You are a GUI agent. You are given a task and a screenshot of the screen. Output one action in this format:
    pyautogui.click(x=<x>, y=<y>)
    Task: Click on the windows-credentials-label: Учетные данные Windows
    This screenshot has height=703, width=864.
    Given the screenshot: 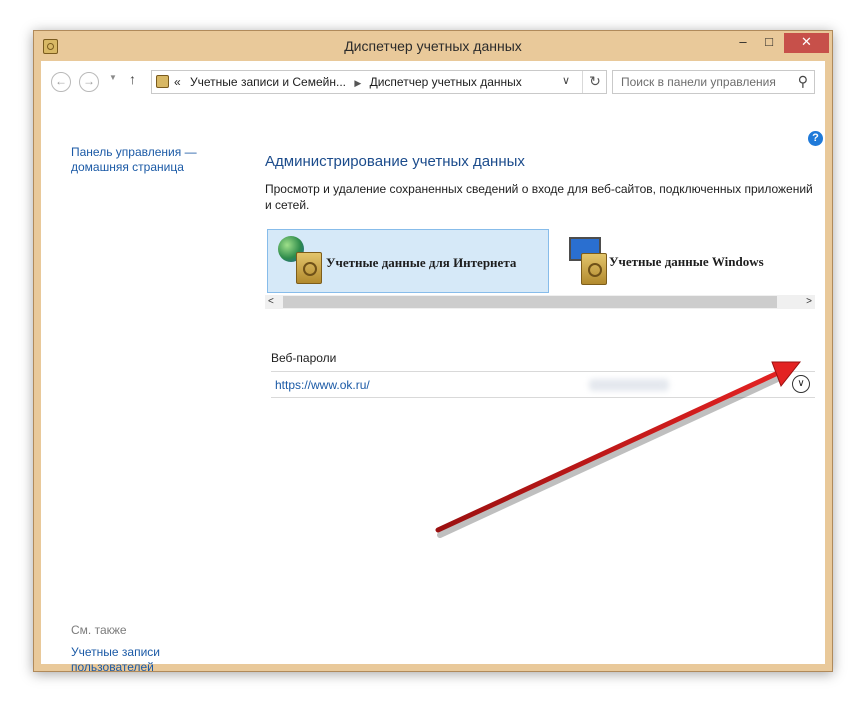 What is the action you would take?
    pyautogui.click(x=686, y=261)
    